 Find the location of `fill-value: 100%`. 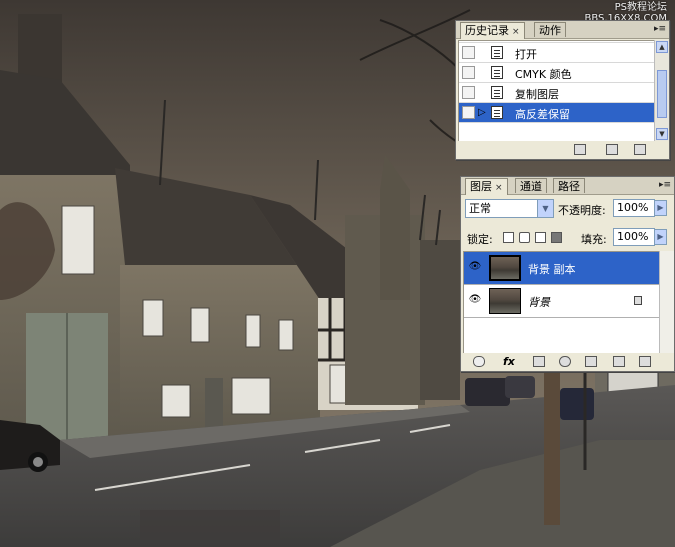

fill-value: 100% is located at coordinates (633, 236).